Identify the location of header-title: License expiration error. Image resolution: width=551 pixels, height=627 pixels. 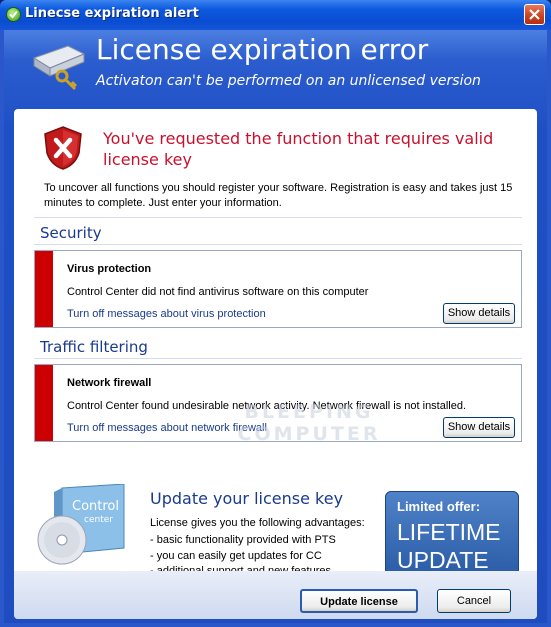
(262, 49).